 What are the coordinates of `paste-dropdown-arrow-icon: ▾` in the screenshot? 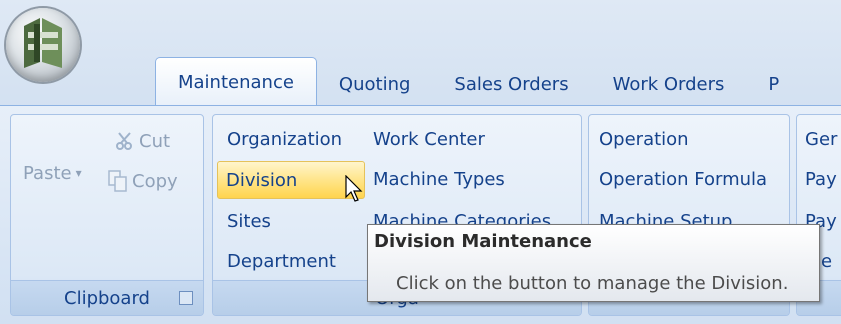 It's located at (78, 173).